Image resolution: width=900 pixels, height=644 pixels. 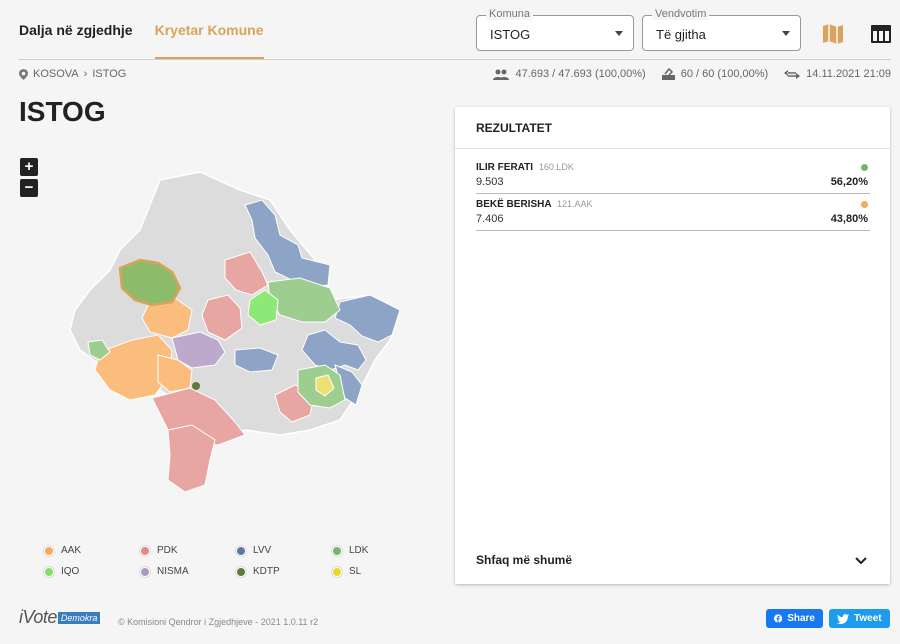 What do you see at coordinates (241, 550) in the screenshot?
I see `legend-dot-lvv` at bounding box center [241, 550].